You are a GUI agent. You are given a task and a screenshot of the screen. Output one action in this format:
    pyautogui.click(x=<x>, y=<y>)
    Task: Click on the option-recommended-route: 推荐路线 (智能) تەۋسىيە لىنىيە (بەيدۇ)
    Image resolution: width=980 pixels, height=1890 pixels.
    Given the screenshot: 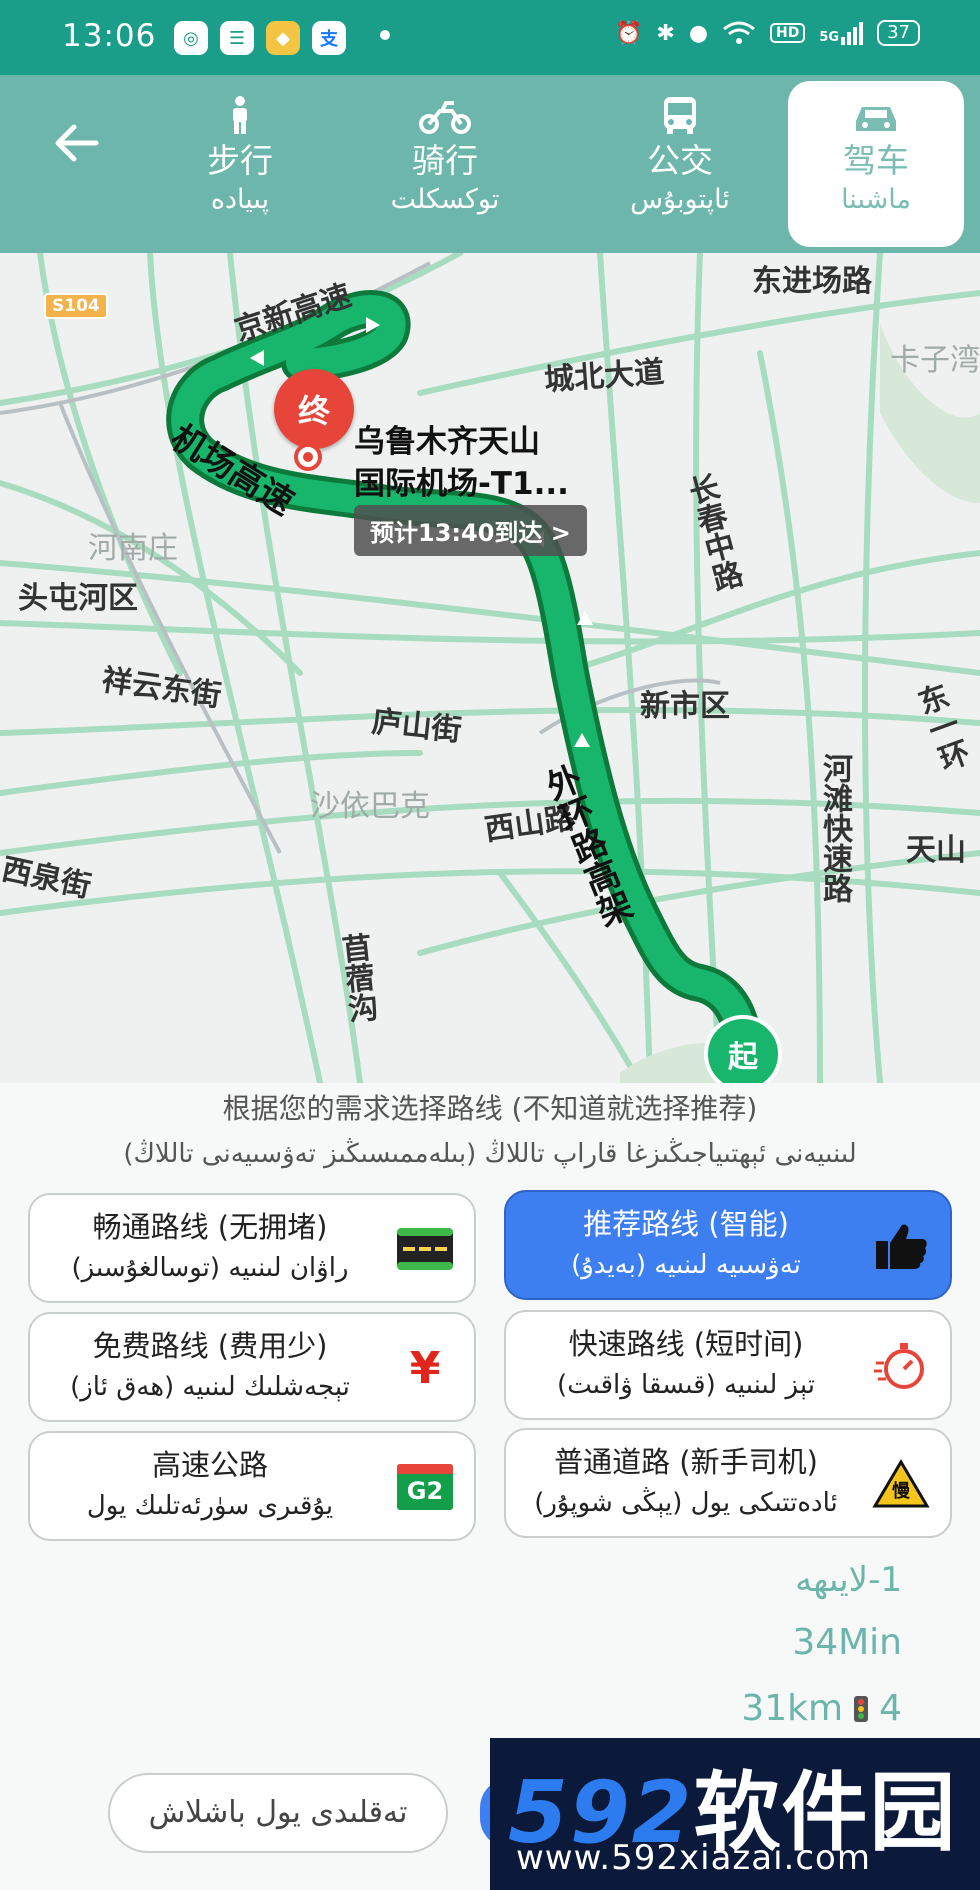 What is the action you would take?
    pyautogui.click(x=728, y=1245)
    